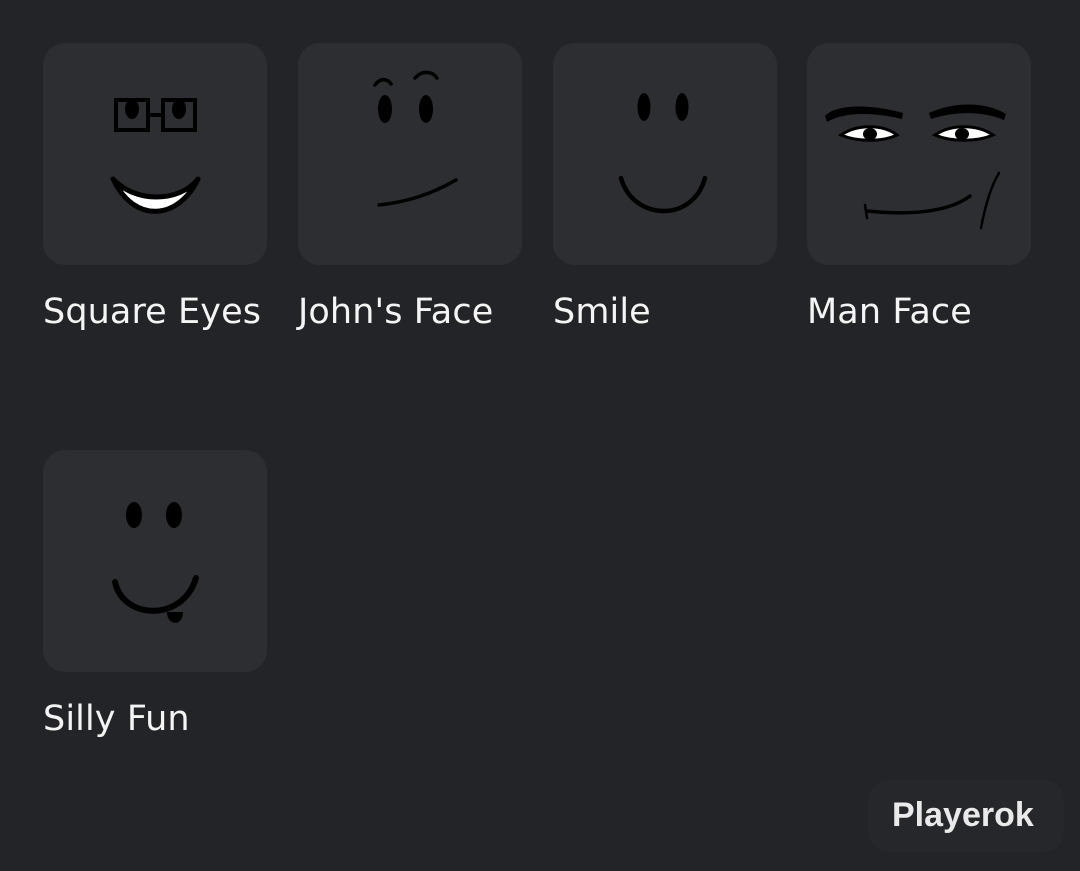 This screenshot has height=871, width=1080. Describe the element at coordinates (889, 312) in the screenshot. I see `face-item-label: Man Face` at that location.